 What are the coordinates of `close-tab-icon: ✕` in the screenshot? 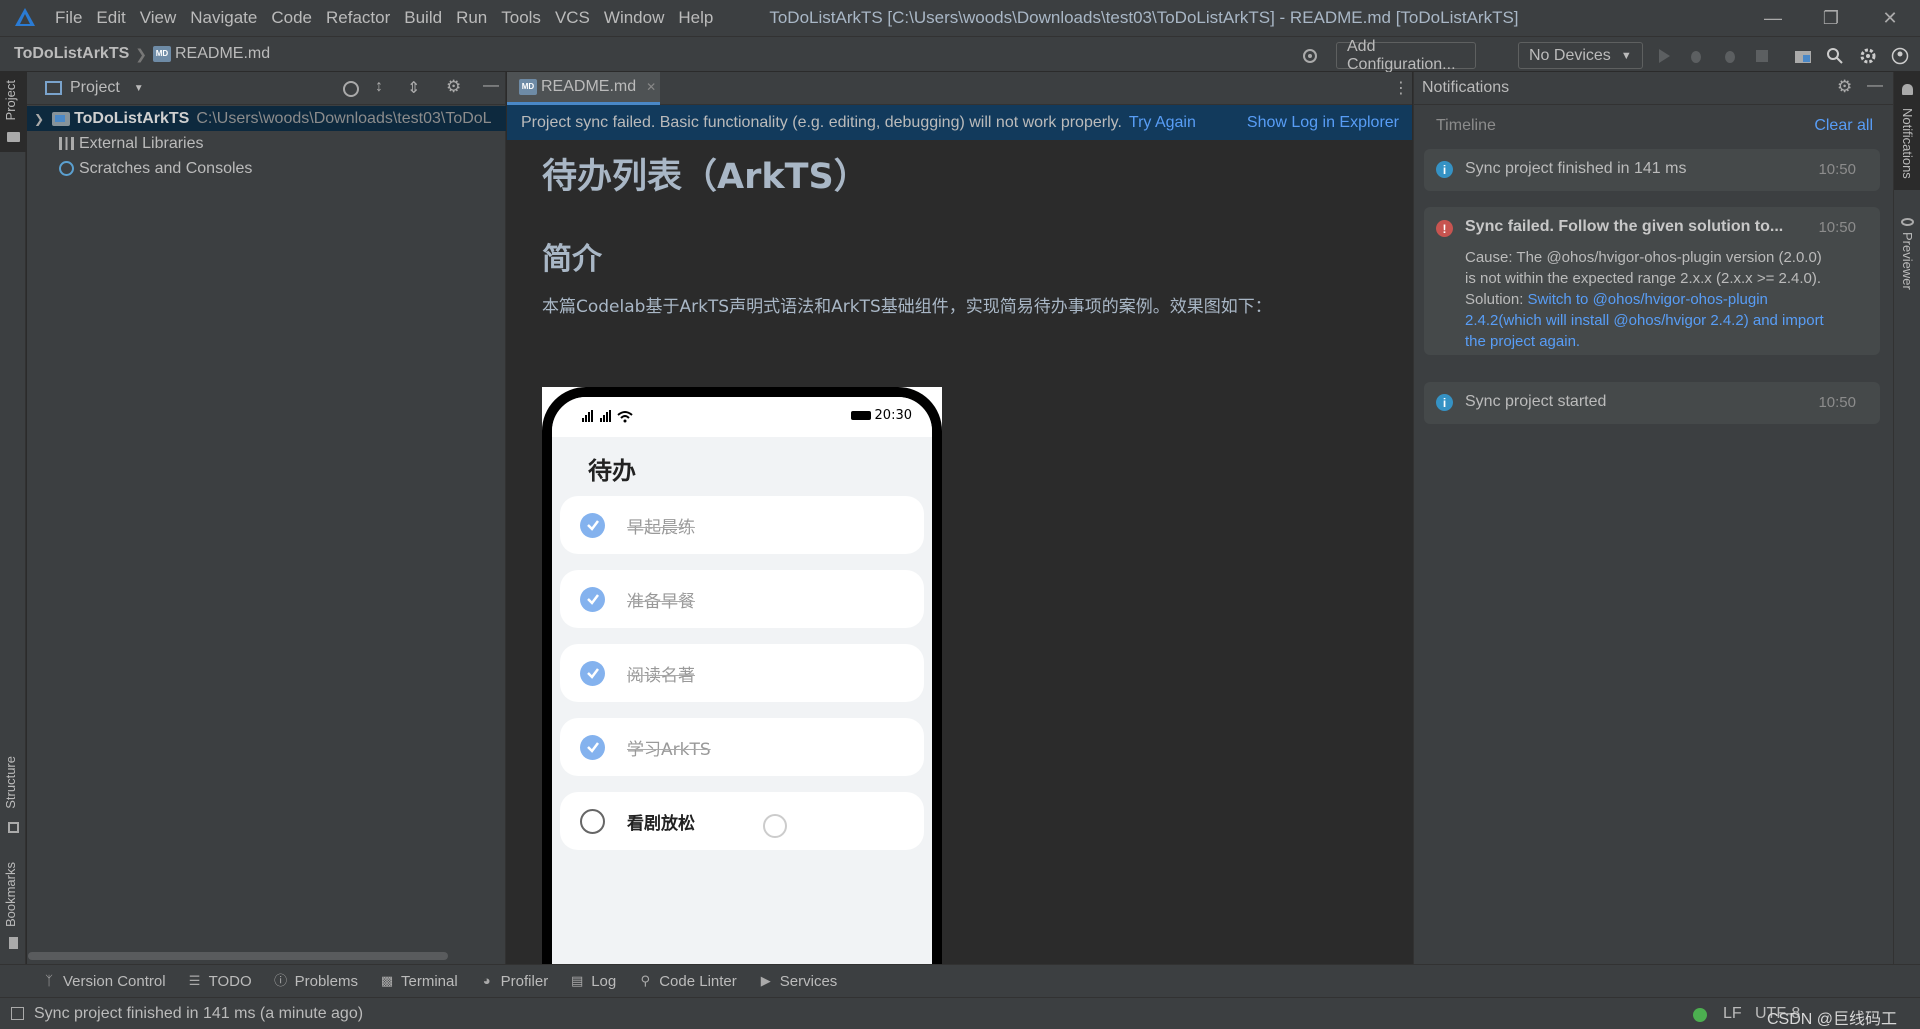 It's located at (651, 87).